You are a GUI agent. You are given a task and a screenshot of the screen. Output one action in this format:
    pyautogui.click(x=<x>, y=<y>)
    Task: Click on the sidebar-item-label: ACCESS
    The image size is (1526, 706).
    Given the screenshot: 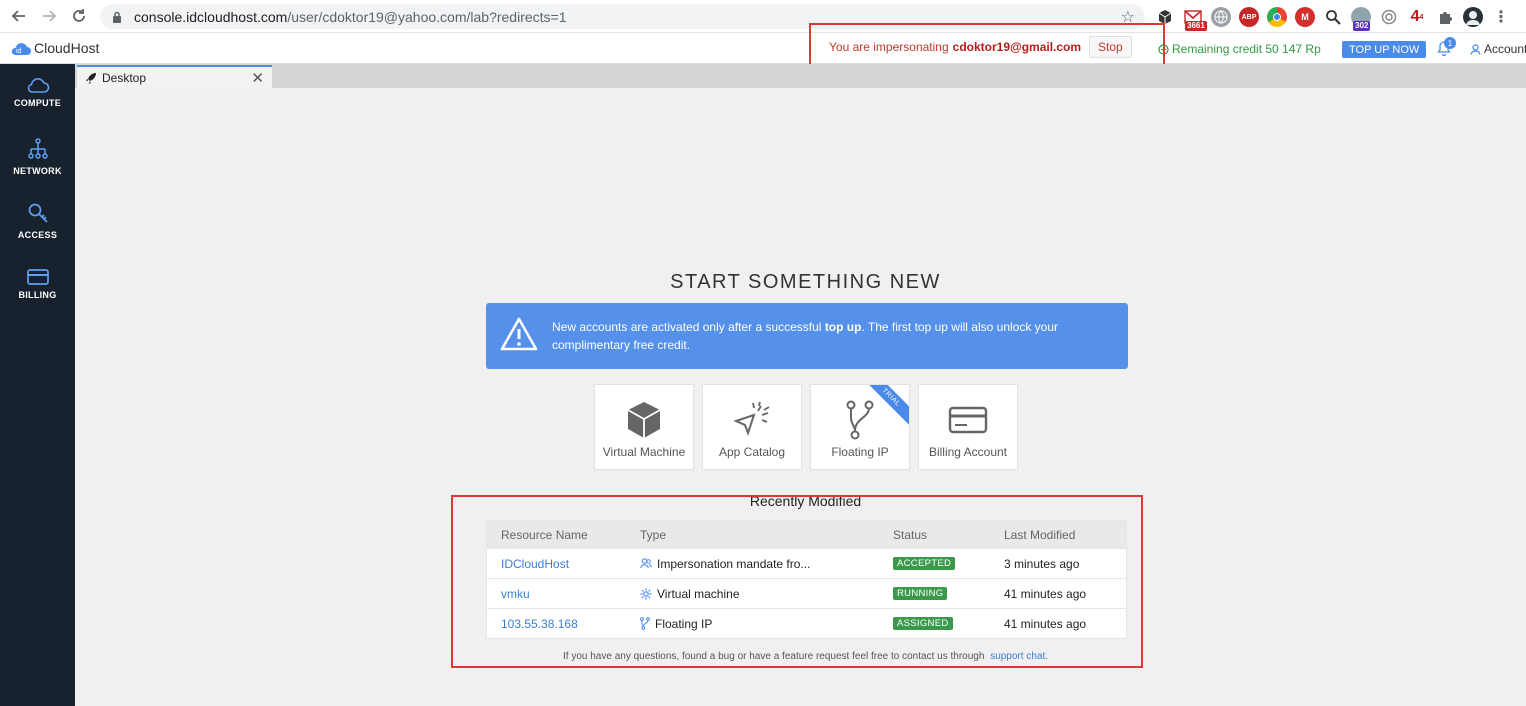 What is the action you would take?
    pyautogui.click(x=37, y=235)
    